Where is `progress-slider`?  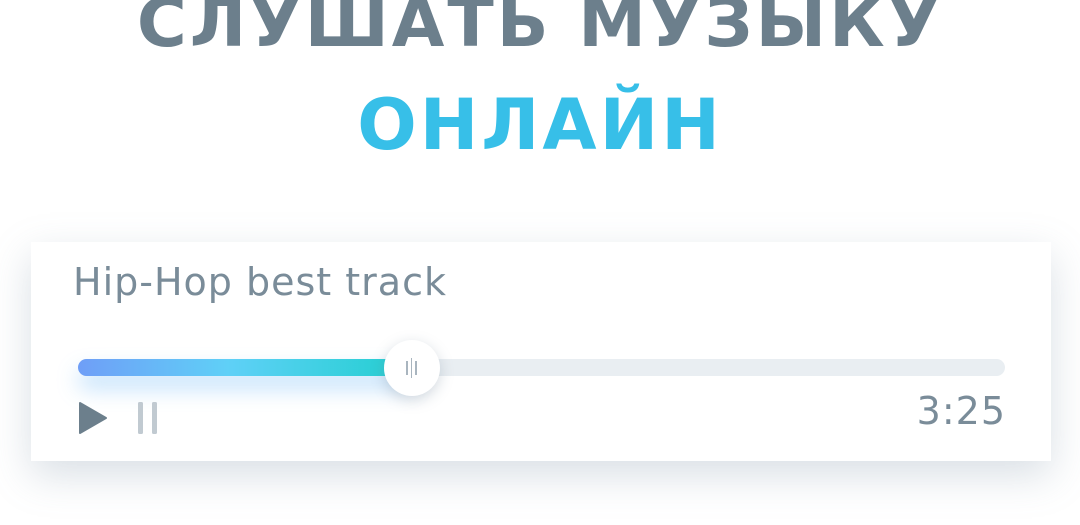 progress-slider is located at coordinates (541, 367).